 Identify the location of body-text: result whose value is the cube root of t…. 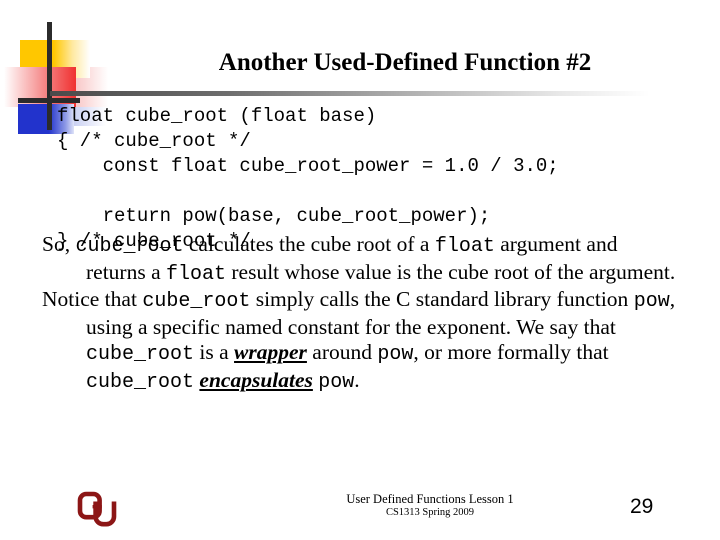
(451, 271).